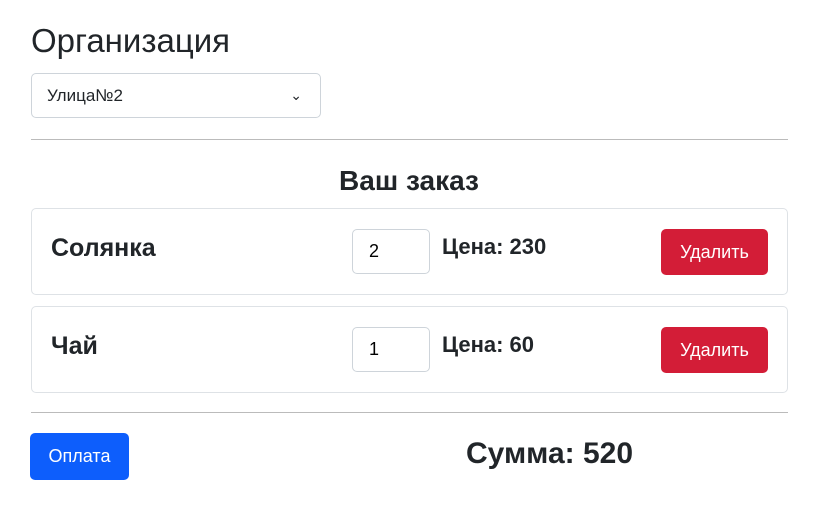  What do you see at coordinates (550, 453) in the screenshot?
I see `order-total: Сумма: 520` at bounding box center [550, 453].